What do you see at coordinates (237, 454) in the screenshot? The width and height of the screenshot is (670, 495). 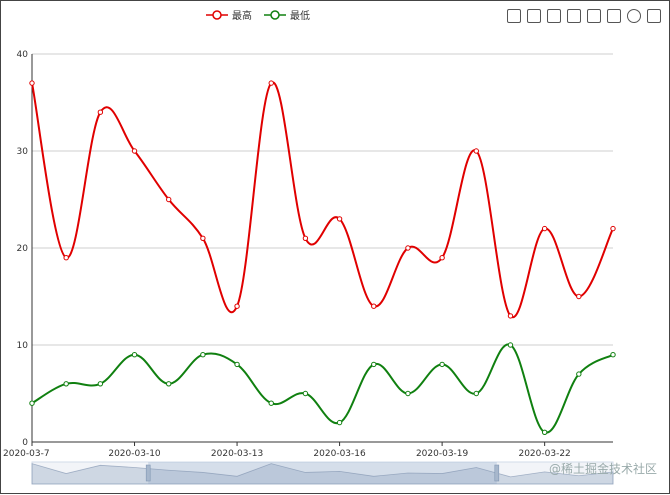 I see `x-tick-label: 2020-03-13` at bounding box center [237, 454].